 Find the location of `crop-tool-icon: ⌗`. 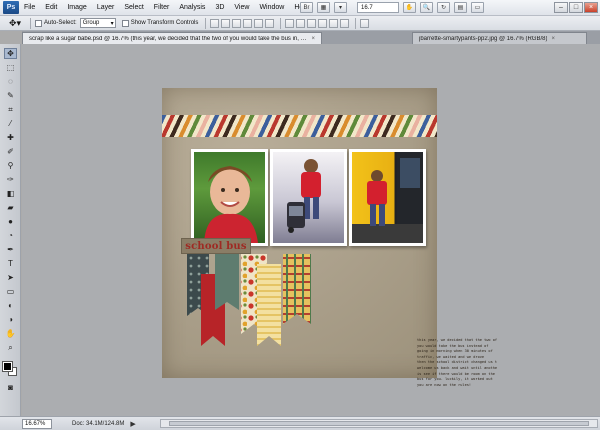

crop-tool-icon: ⌗ is located at coordinates (10, 109).